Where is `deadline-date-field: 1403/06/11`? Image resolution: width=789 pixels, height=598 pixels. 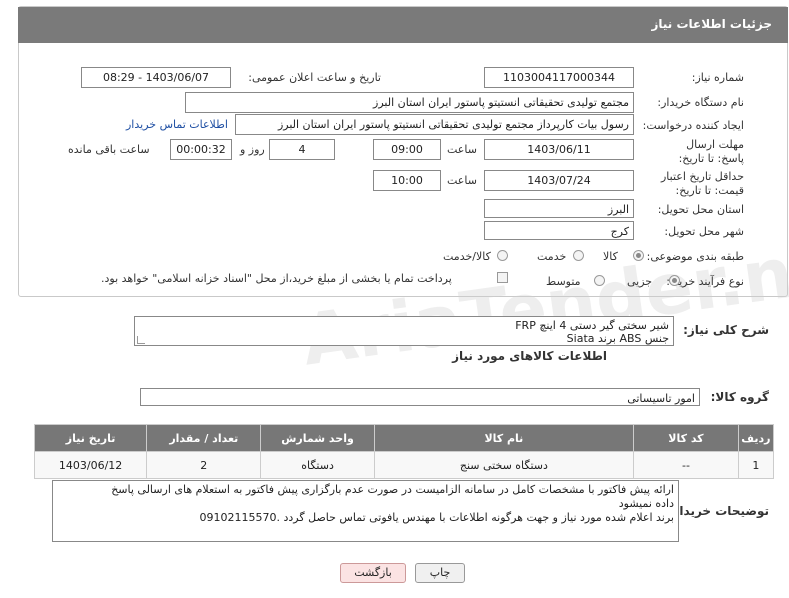 deadline-date-field: 1403/06/11 is located at coordinates (559, 149).